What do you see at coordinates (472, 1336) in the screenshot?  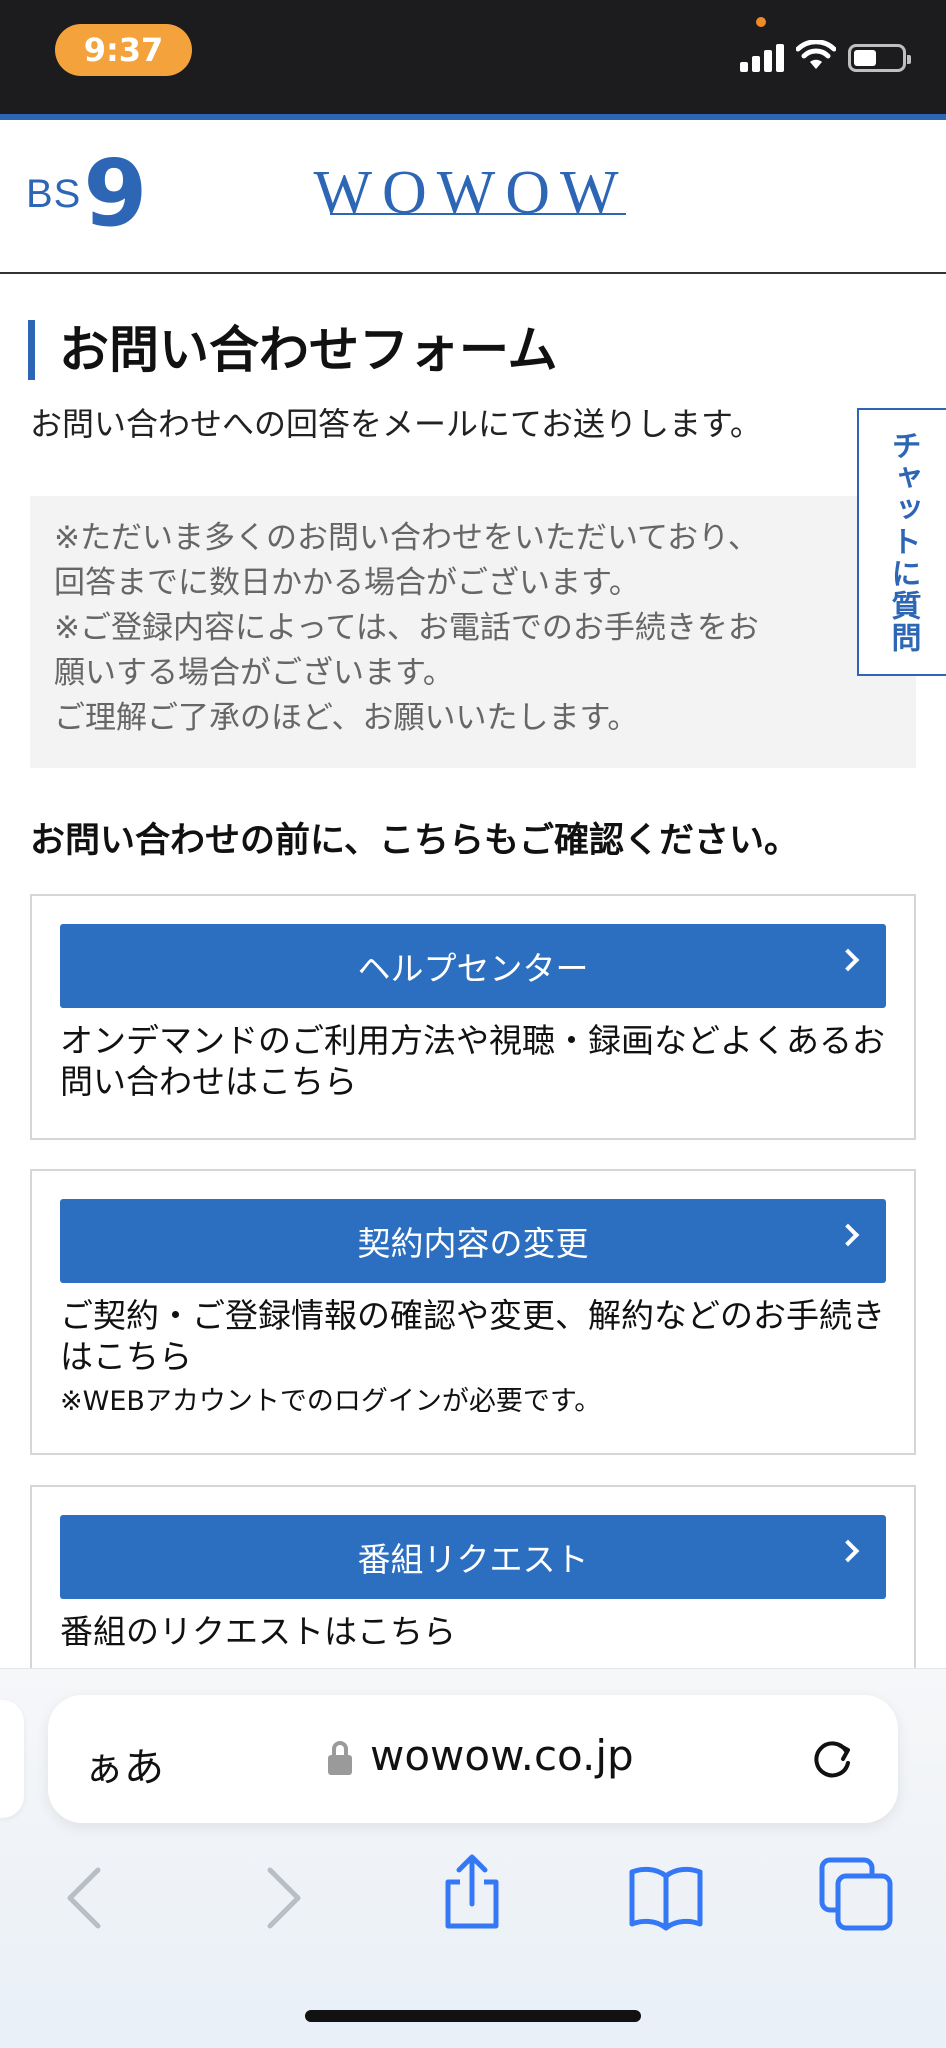 I see `contract-change-description: ご契約・ご登録情報の確認や変更、解約などのお手続きはこちら` at bounding box center [472, 1336].